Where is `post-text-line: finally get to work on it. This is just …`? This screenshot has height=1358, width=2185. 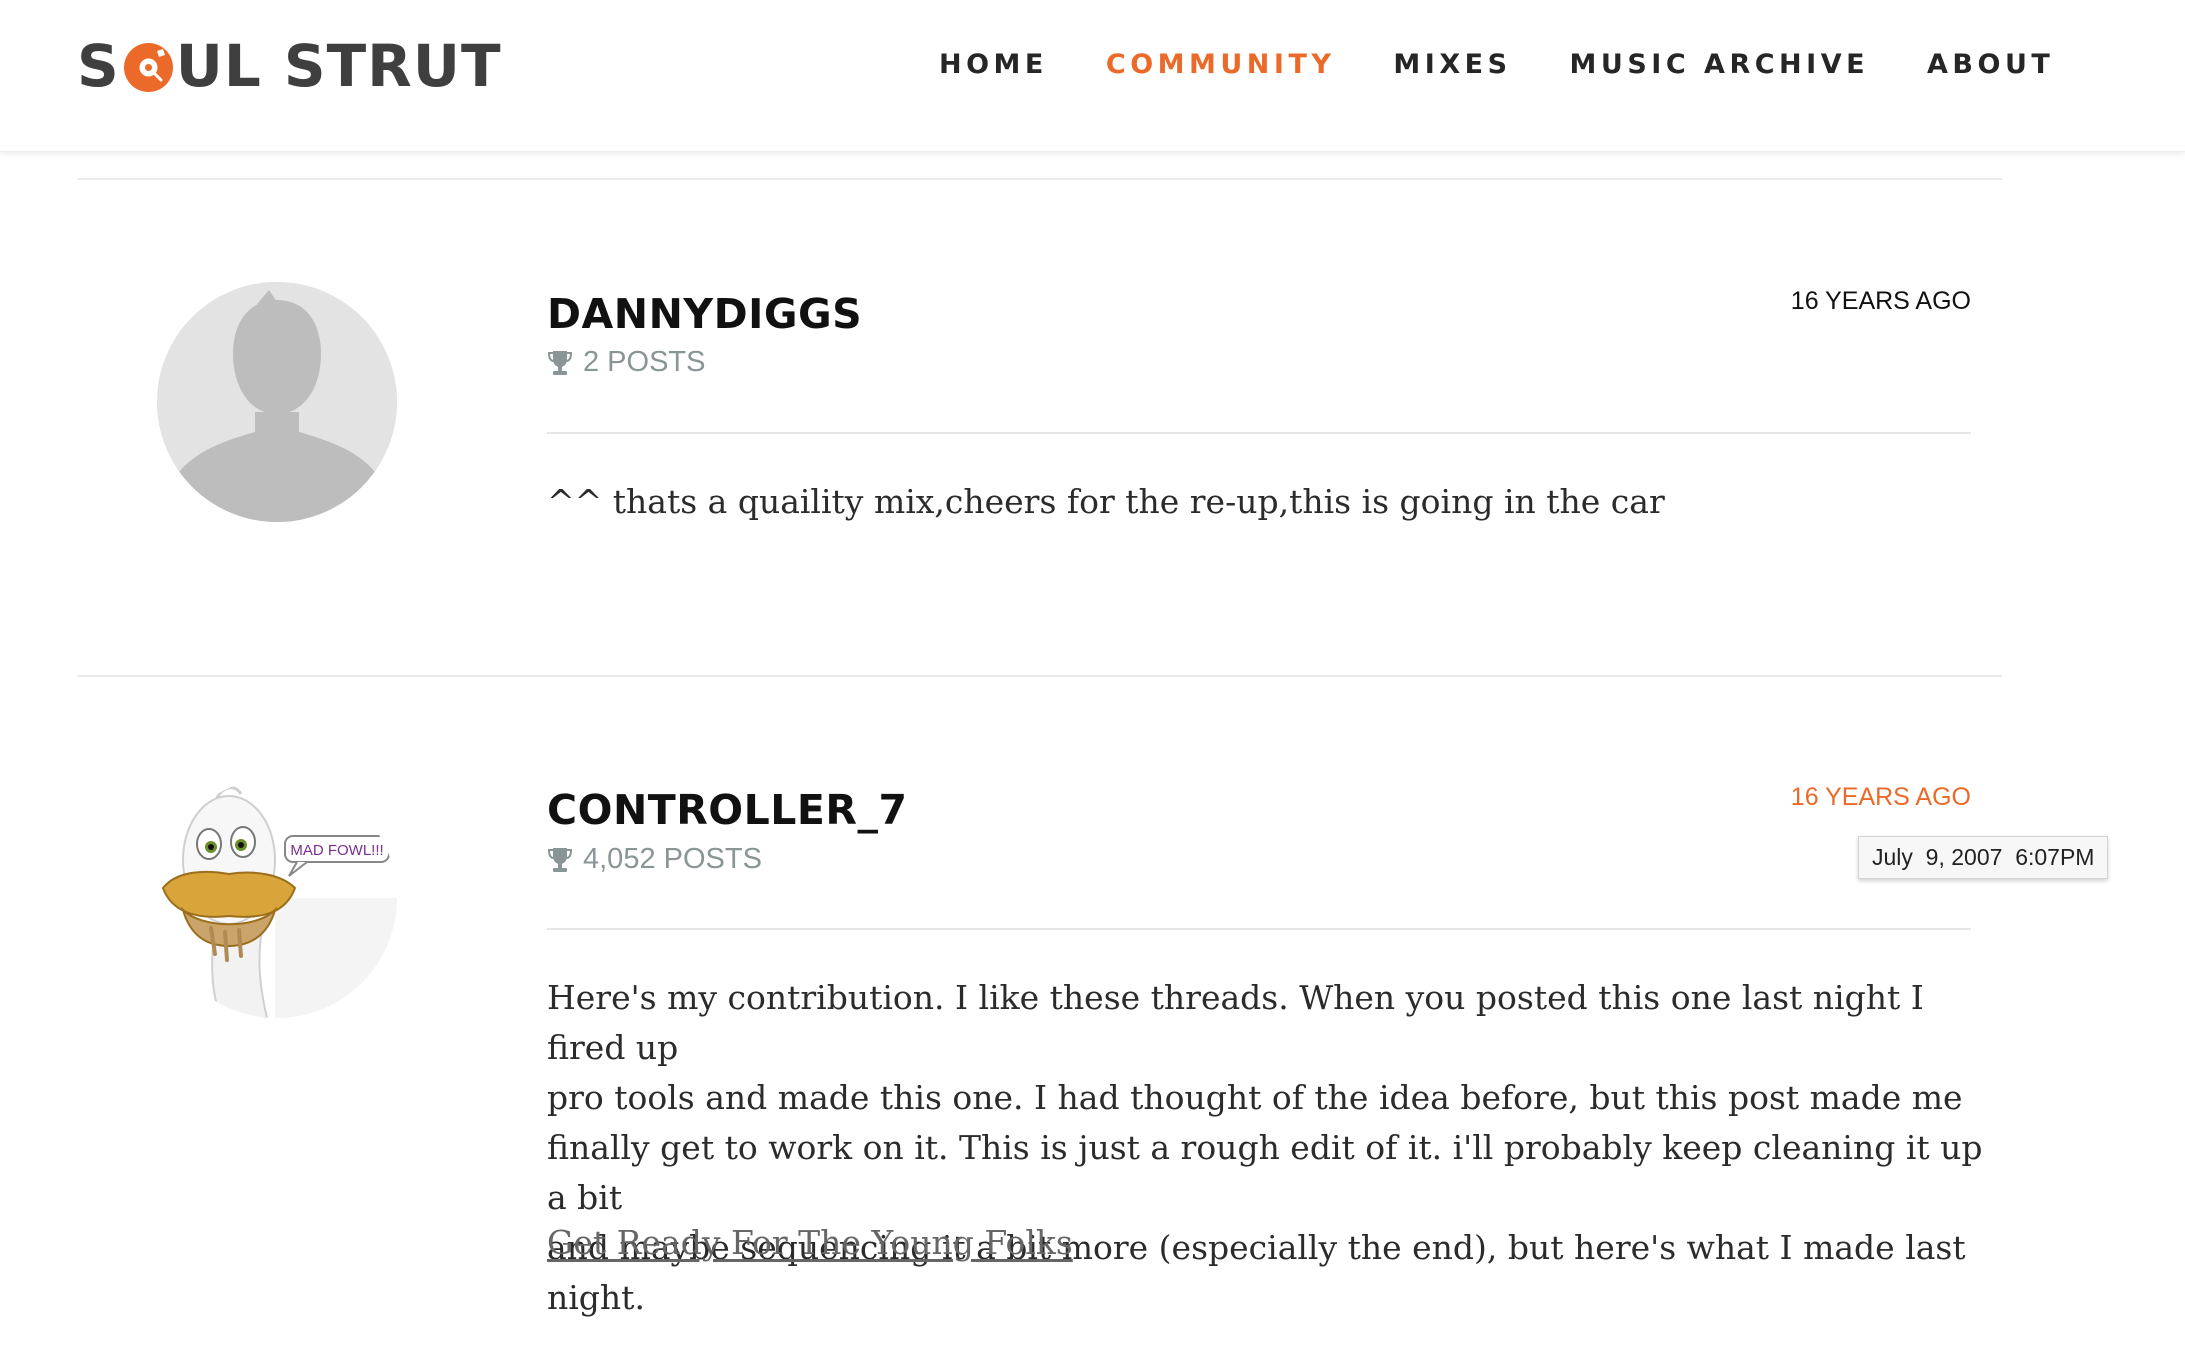
post-text-line: finally get to work on it. This is just … is located at coordinates (1265, 1172).